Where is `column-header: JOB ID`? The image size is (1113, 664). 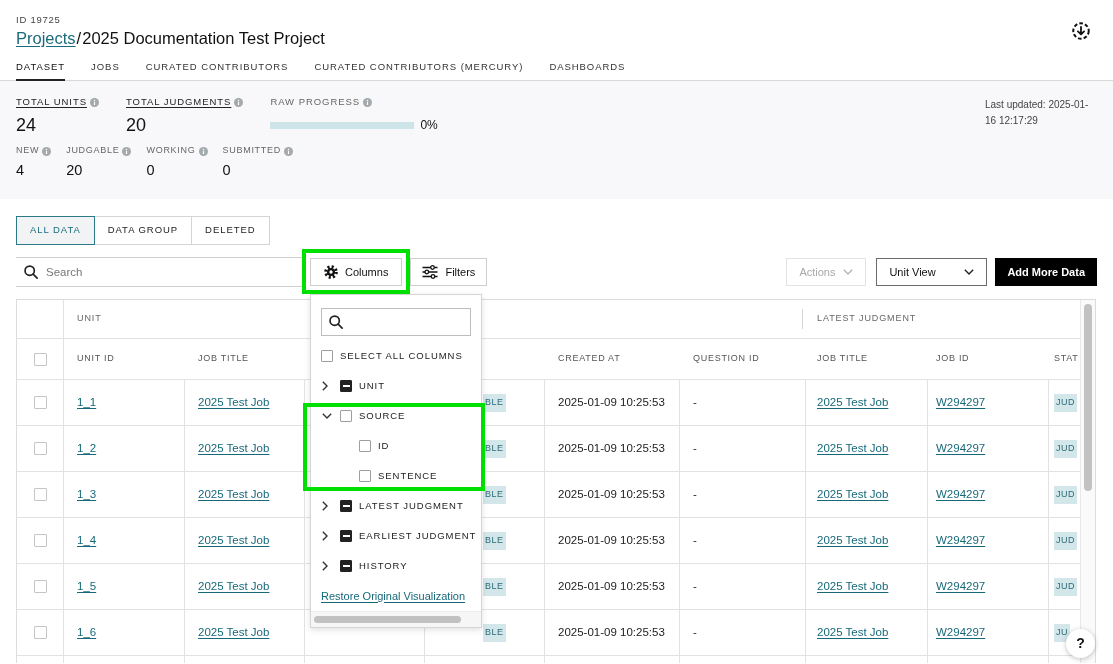
column-header: JOB ID is located at coordinates (953, 359).